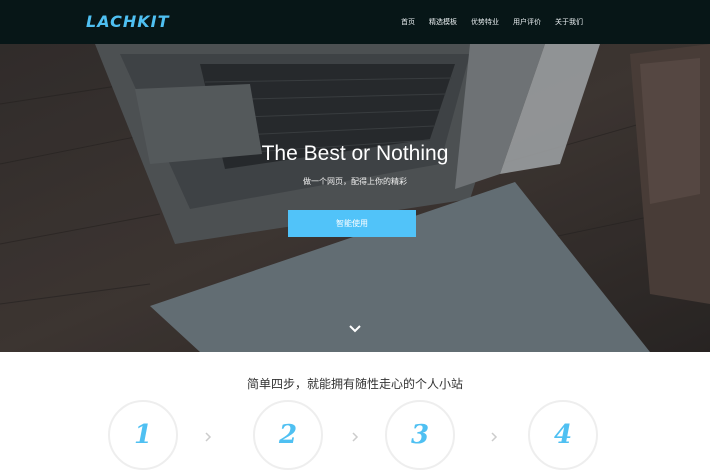  What do you see at coordinates (355, 22) in the screenshot?
I see `top-navbar: LACHKIT 首页 精选模板 优势特业 用户评价 关于我们` at bounding box center [355, 22].